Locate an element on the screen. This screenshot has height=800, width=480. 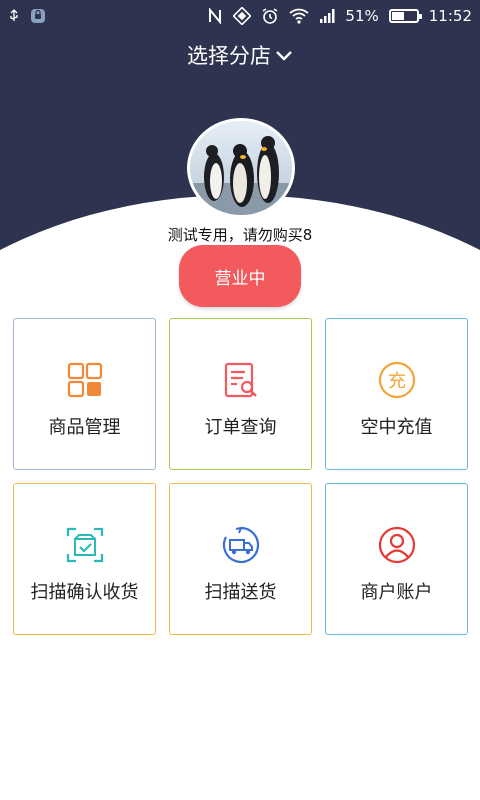
page-title: 选择分店 is located at coordinates (229, 56).